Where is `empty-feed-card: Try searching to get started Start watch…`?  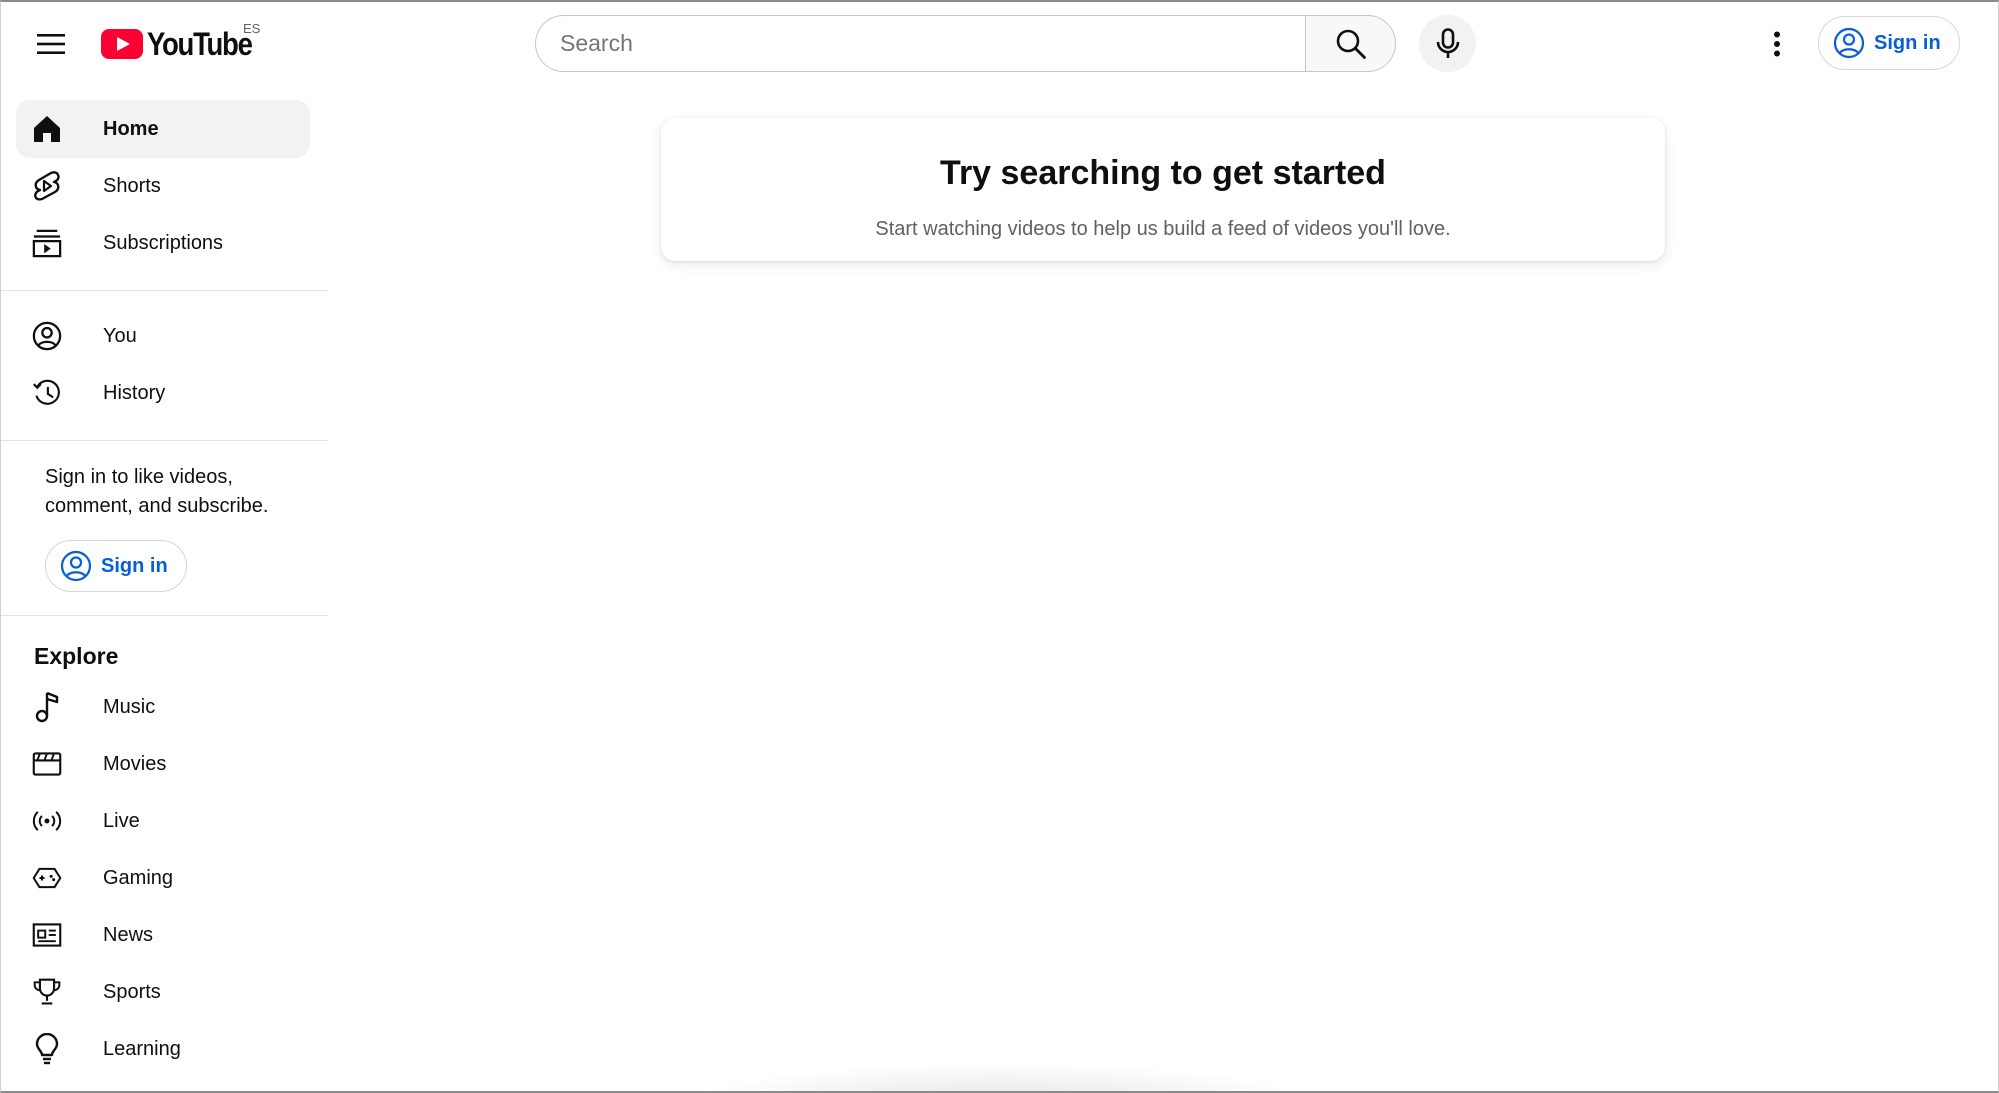 empty-feed-card: Try searching to get started Start watch… is located at coordinates (1163, 189).